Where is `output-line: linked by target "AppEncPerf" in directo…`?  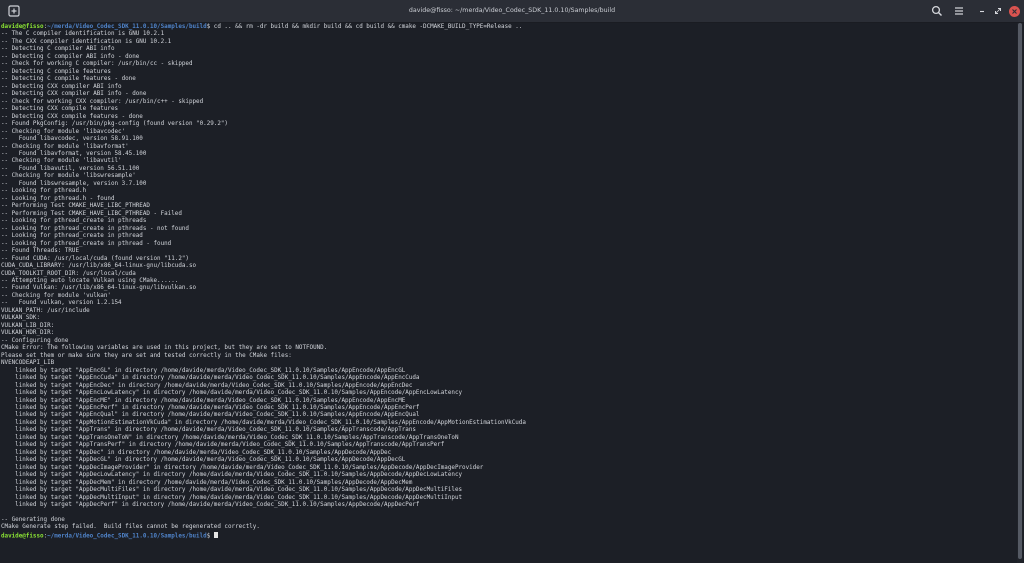 output-line: linked by target "AppEncPerf" in directo… is located at coordinates (210, 407).